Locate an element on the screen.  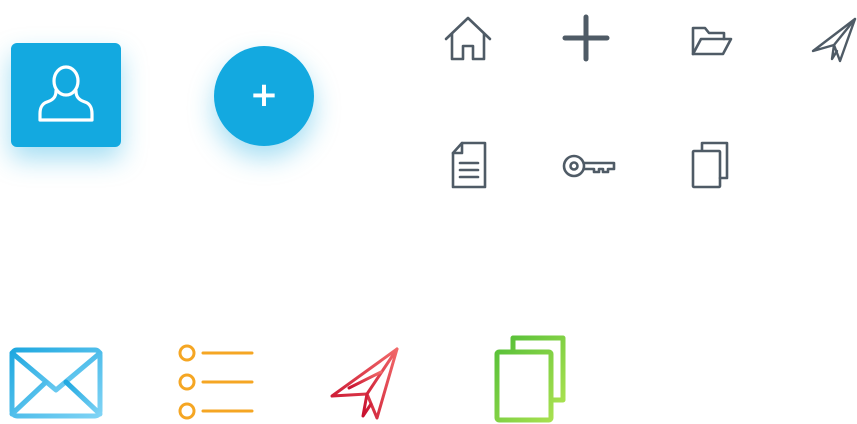
mail-button is located at coordinates (56, 383).